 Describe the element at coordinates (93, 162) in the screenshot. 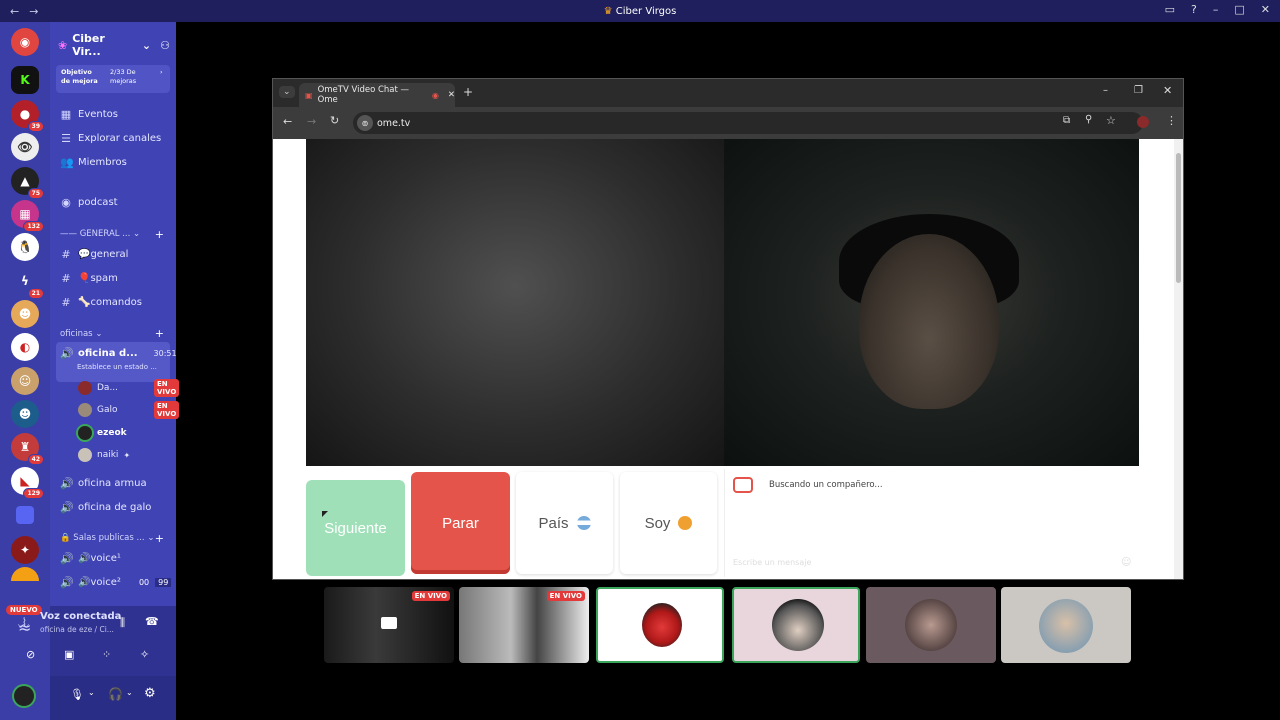

I see `sidebar-item-miembros: 👥 Miembros` at that location.